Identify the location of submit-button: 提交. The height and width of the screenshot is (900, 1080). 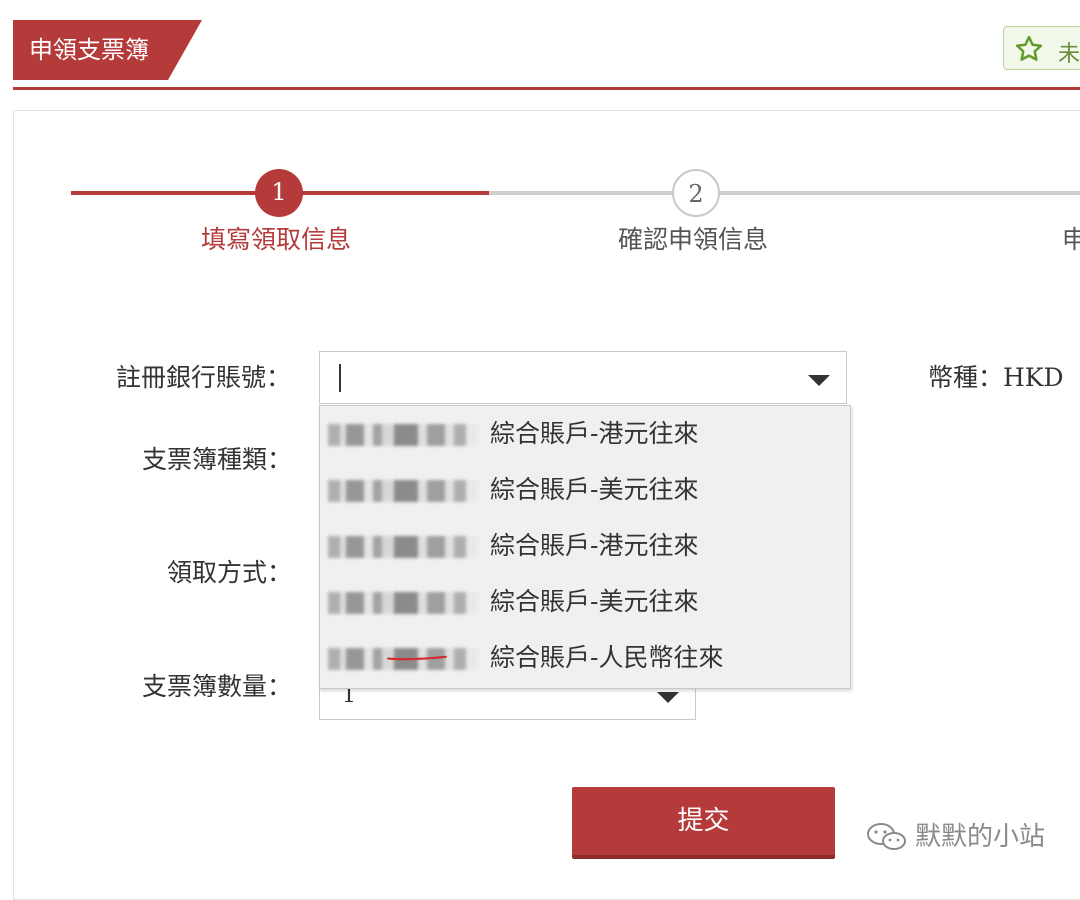
(703, 821).